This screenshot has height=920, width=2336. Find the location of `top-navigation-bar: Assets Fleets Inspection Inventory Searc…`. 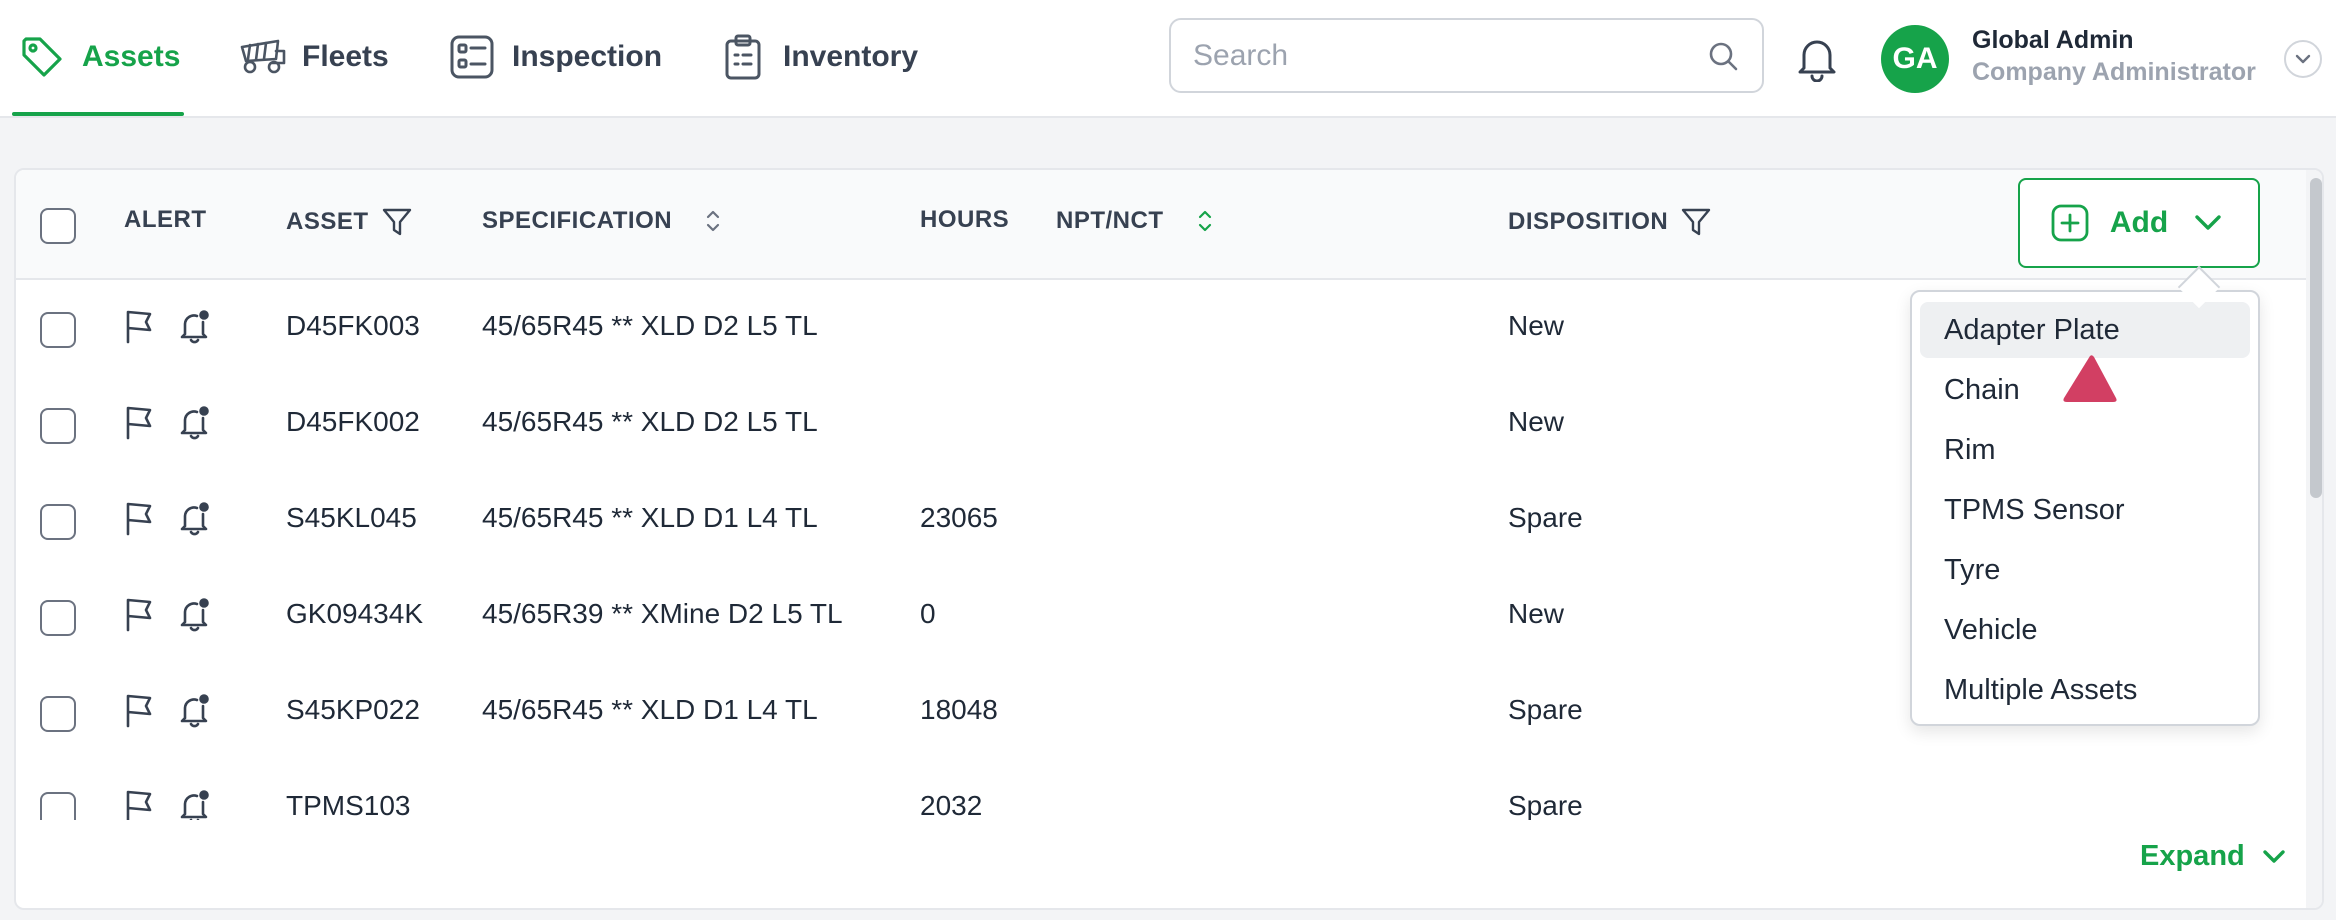

top-navigation-bar: Assets Fleets Inspection Inventory Searc… is located at coordinates (1168, 59).